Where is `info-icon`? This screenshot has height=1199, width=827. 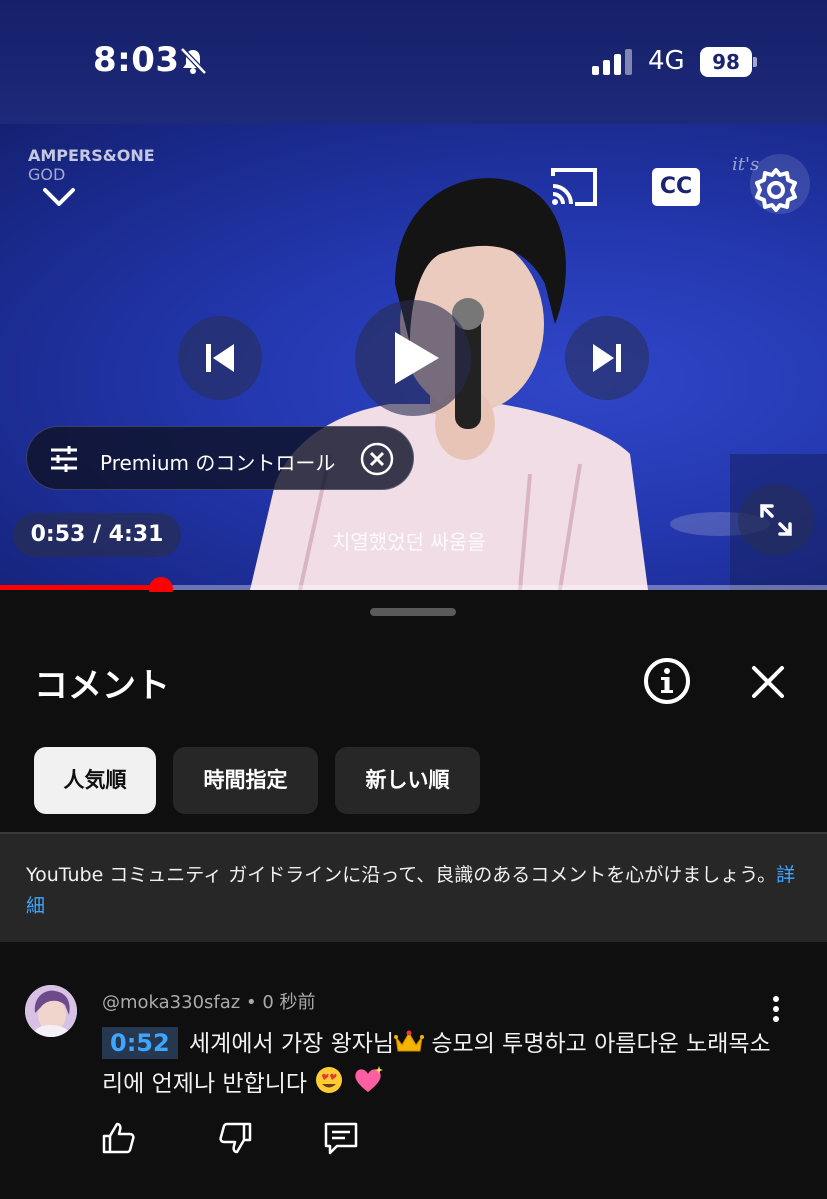
info-icon is located at coordinates (667, 681).